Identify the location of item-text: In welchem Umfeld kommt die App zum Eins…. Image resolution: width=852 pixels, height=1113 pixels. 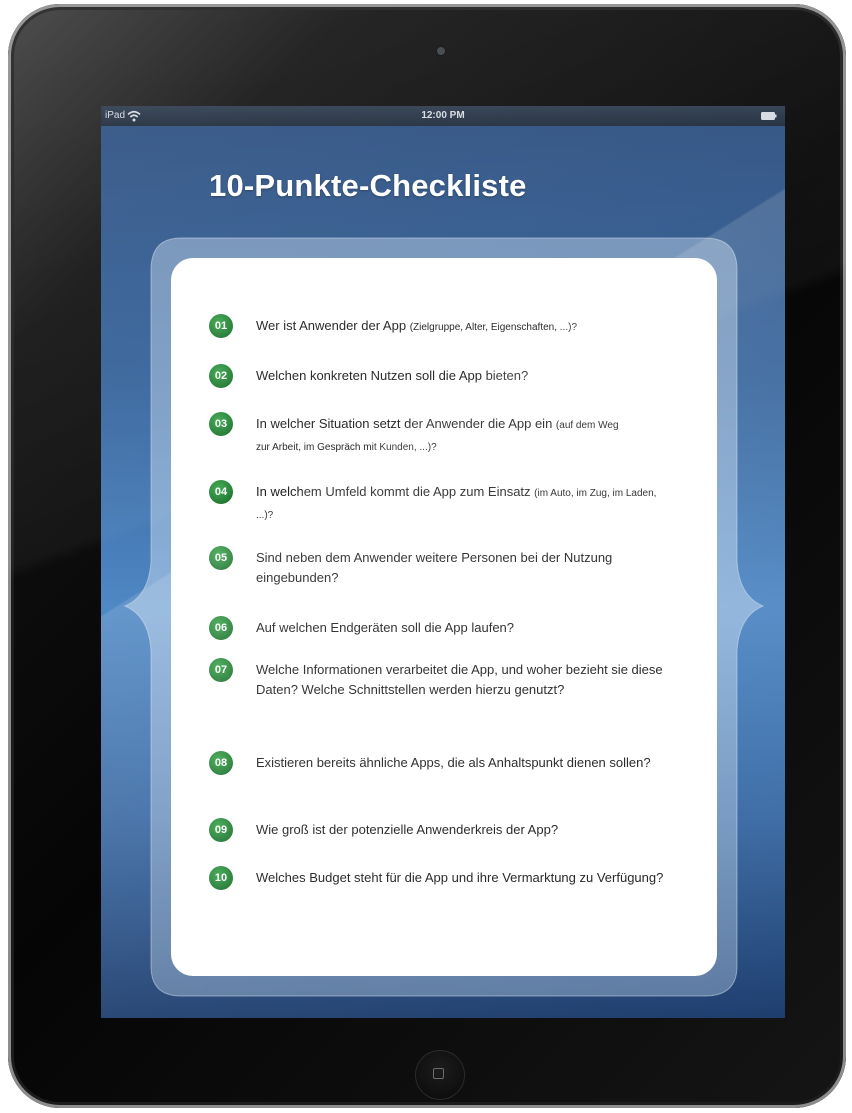
(456, 502).